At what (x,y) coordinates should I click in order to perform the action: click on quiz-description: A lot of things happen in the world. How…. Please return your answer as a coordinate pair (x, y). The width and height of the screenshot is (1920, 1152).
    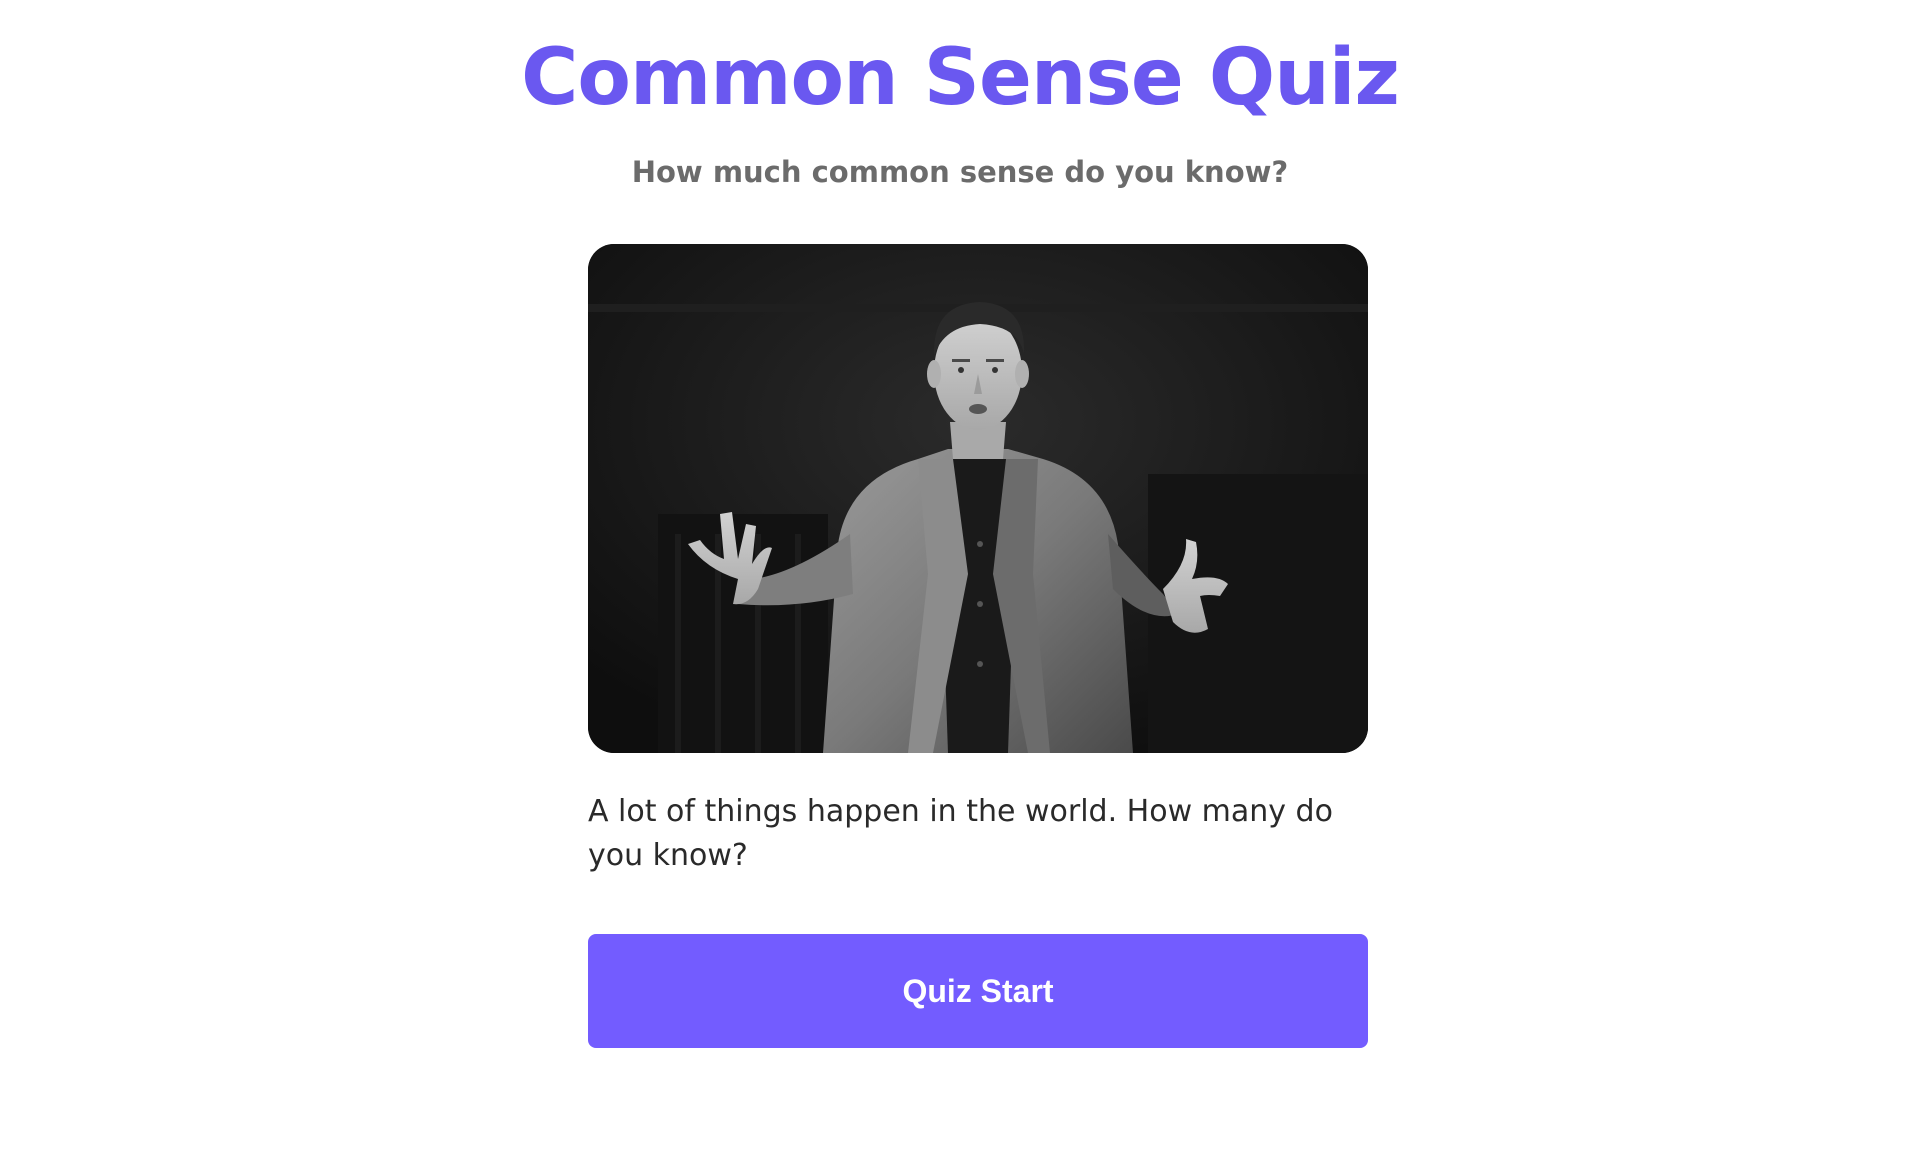
    Looking at the image, I should click on (960, 833).